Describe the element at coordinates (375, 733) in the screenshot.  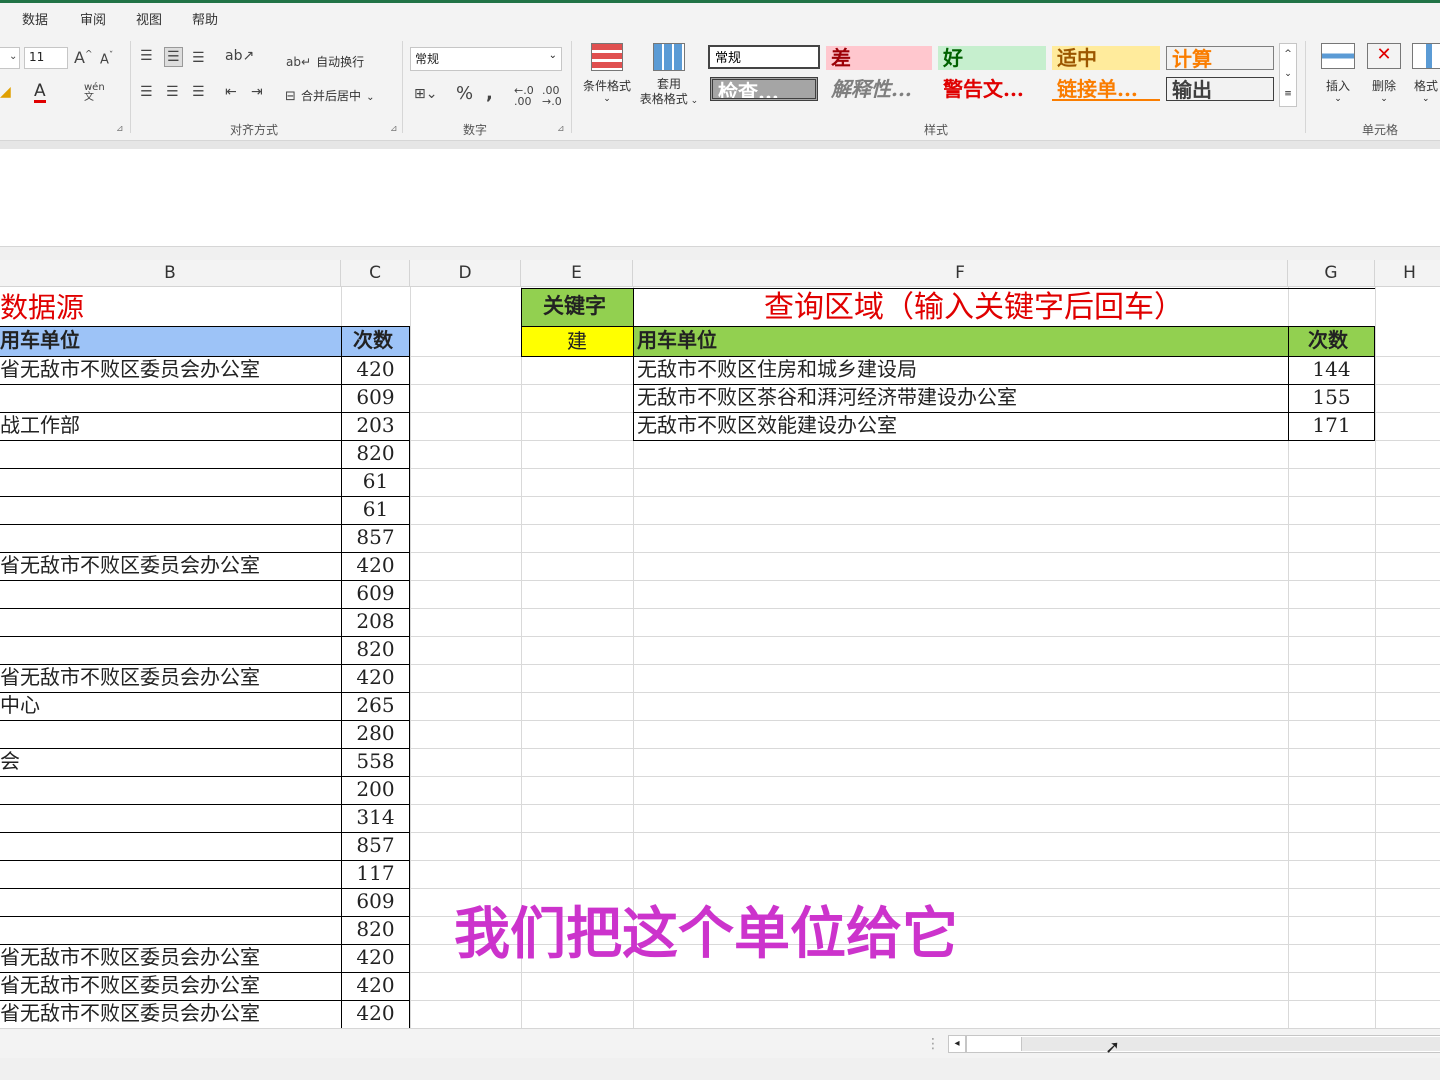
I see `source-count-cell: 280` at that location.